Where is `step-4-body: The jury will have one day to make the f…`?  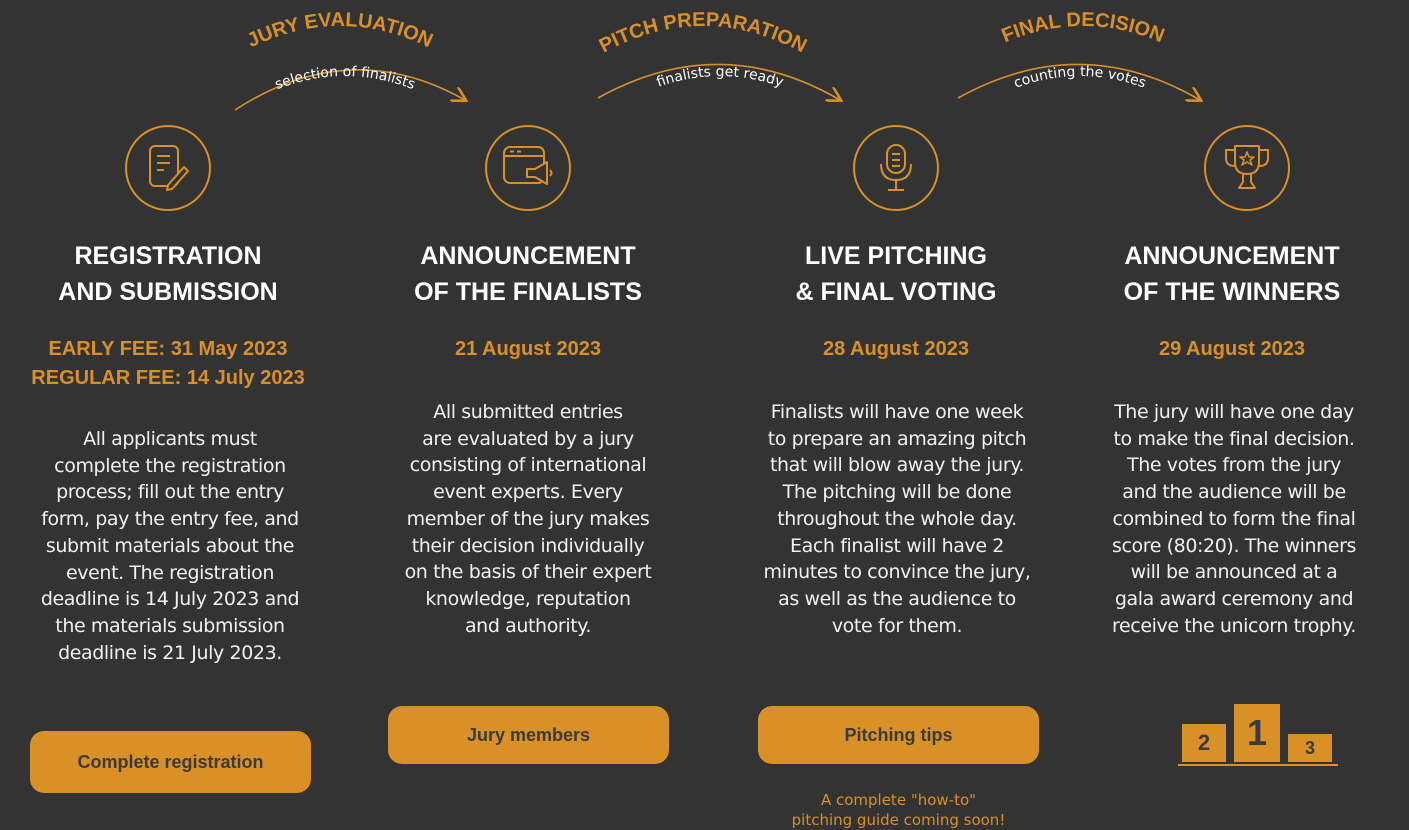
step-4-body: The jury will have one day to make the f… is located at coordinates (1234, 519).